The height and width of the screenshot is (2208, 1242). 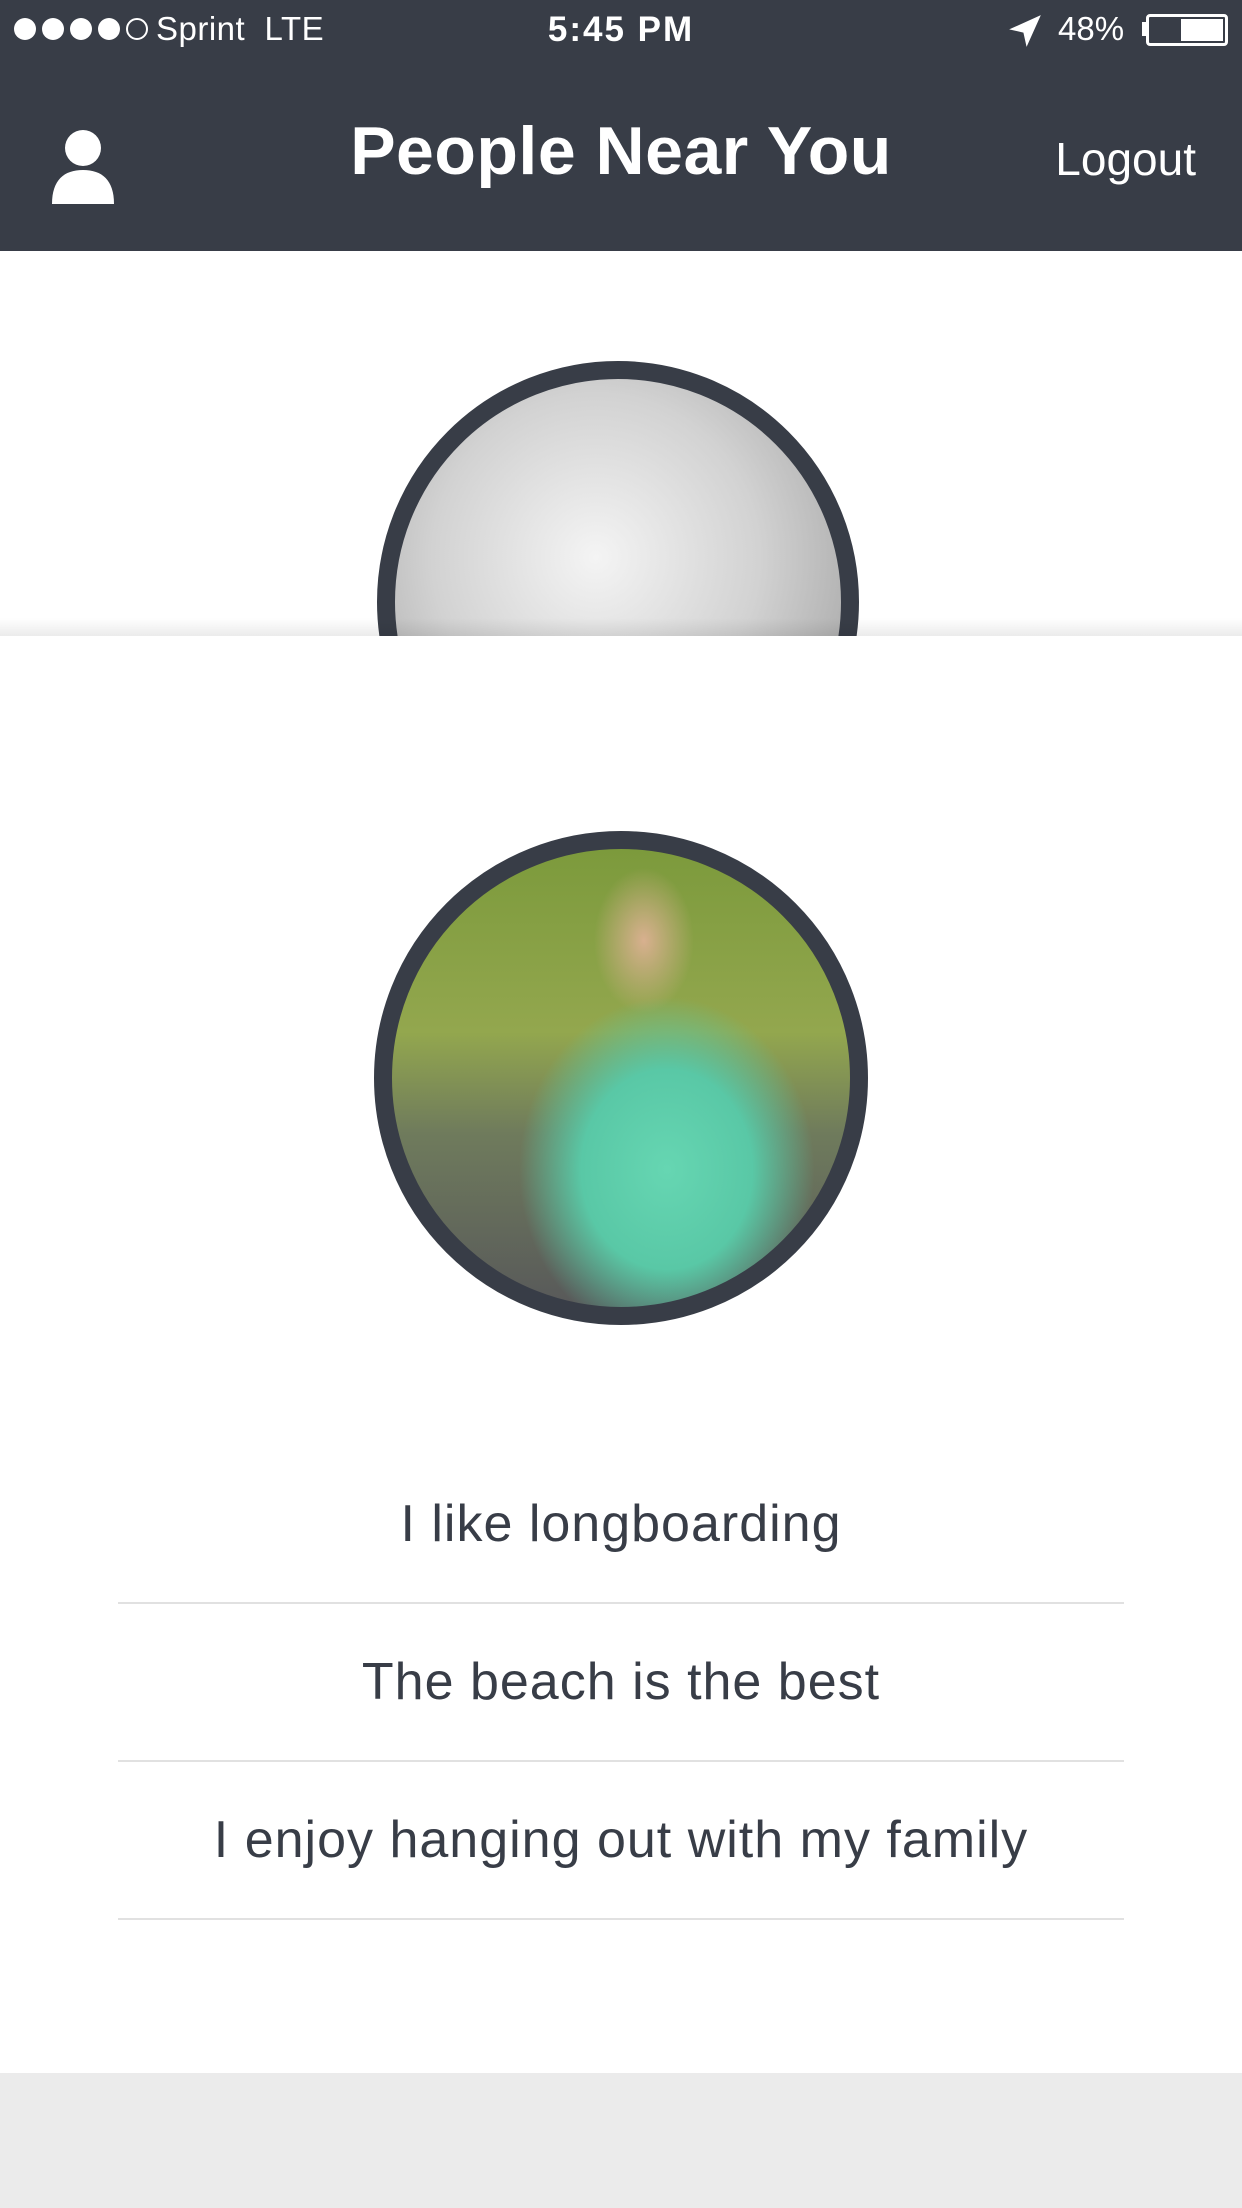 What do you see at coordinates (1025, 31) in the screenshot?
I see `location-arrow-icon` at bounding box center [1025, 31].